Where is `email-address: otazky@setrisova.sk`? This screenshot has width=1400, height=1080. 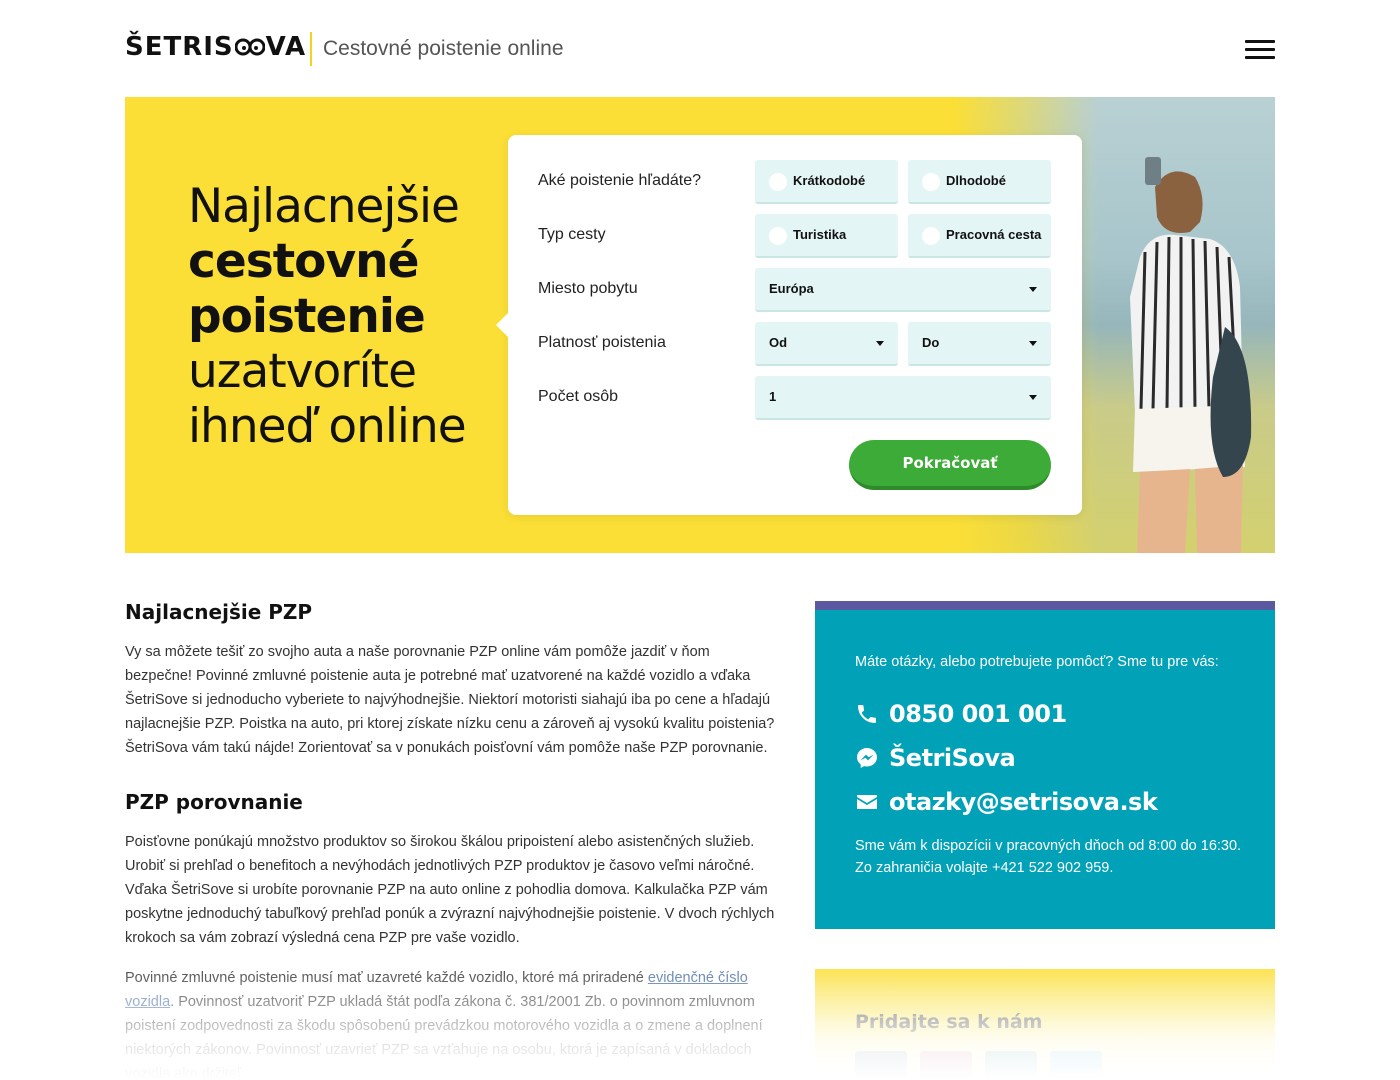 email-address: otazky@setrisova.sk is located at coordinates (1023, 802).